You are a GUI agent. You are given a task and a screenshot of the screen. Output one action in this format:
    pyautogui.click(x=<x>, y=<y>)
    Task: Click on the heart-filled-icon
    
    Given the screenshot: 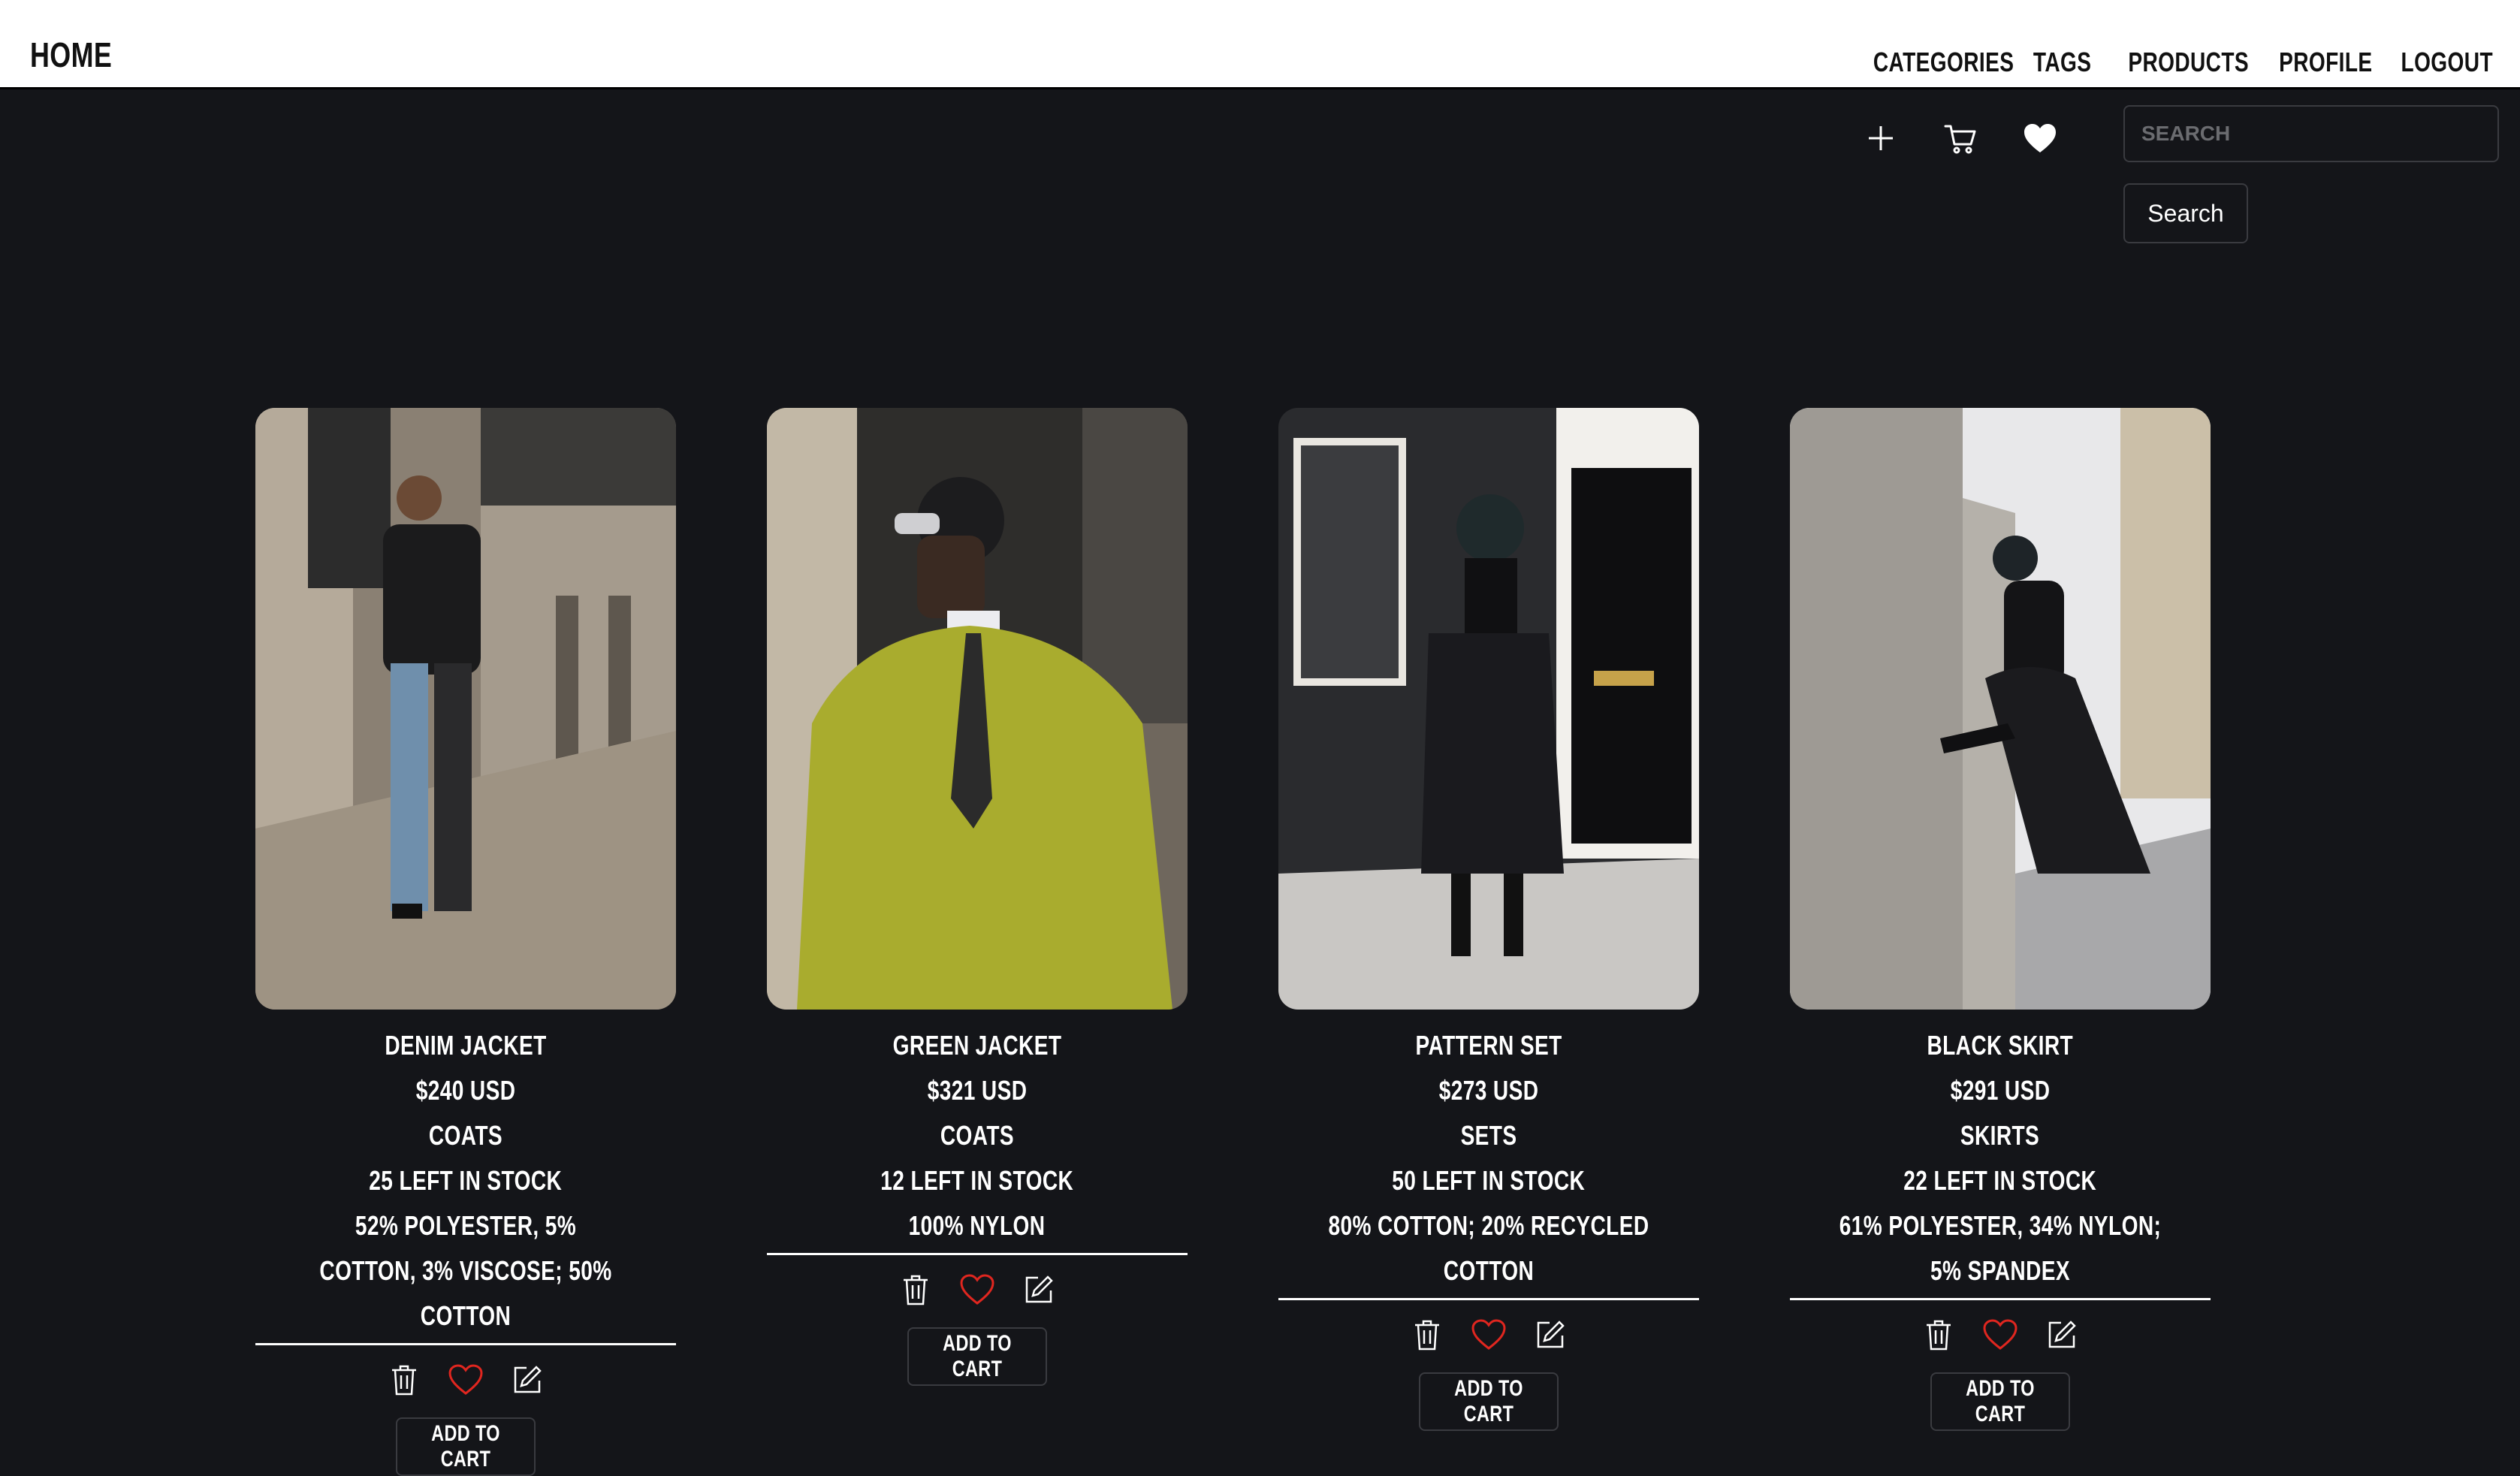 What is the action you would take?
    pyautogui.click(x=2040, y=138)
    